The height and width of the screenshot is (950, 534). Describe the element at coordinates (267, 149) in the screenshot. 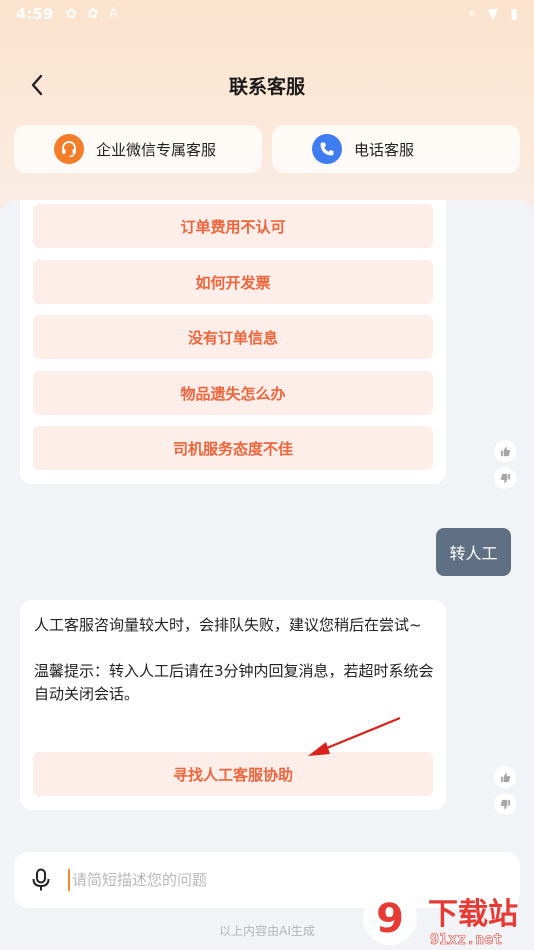

I see `service-options: 企业微信专属客服 电话客服` at that location.